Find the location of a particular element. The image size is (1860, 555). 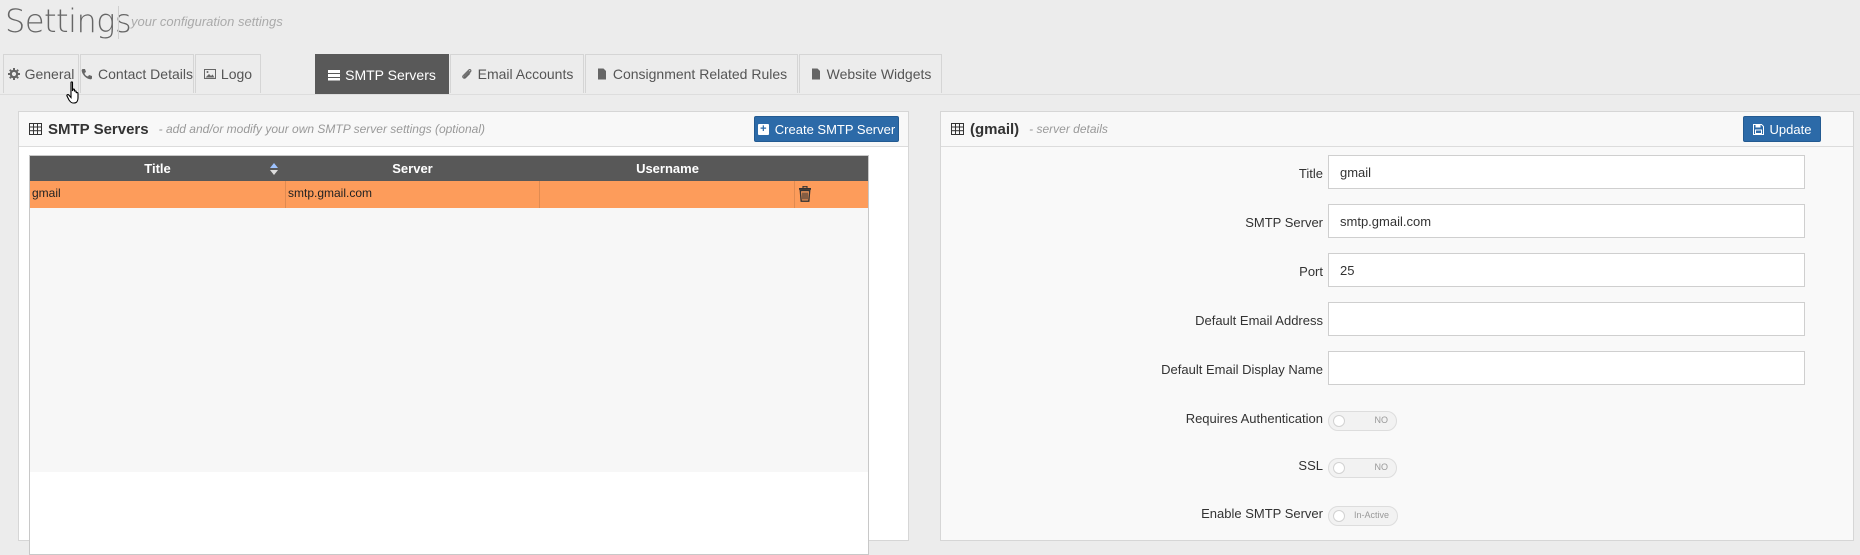

column-header-username: Username is located at coordinates (667, 168).